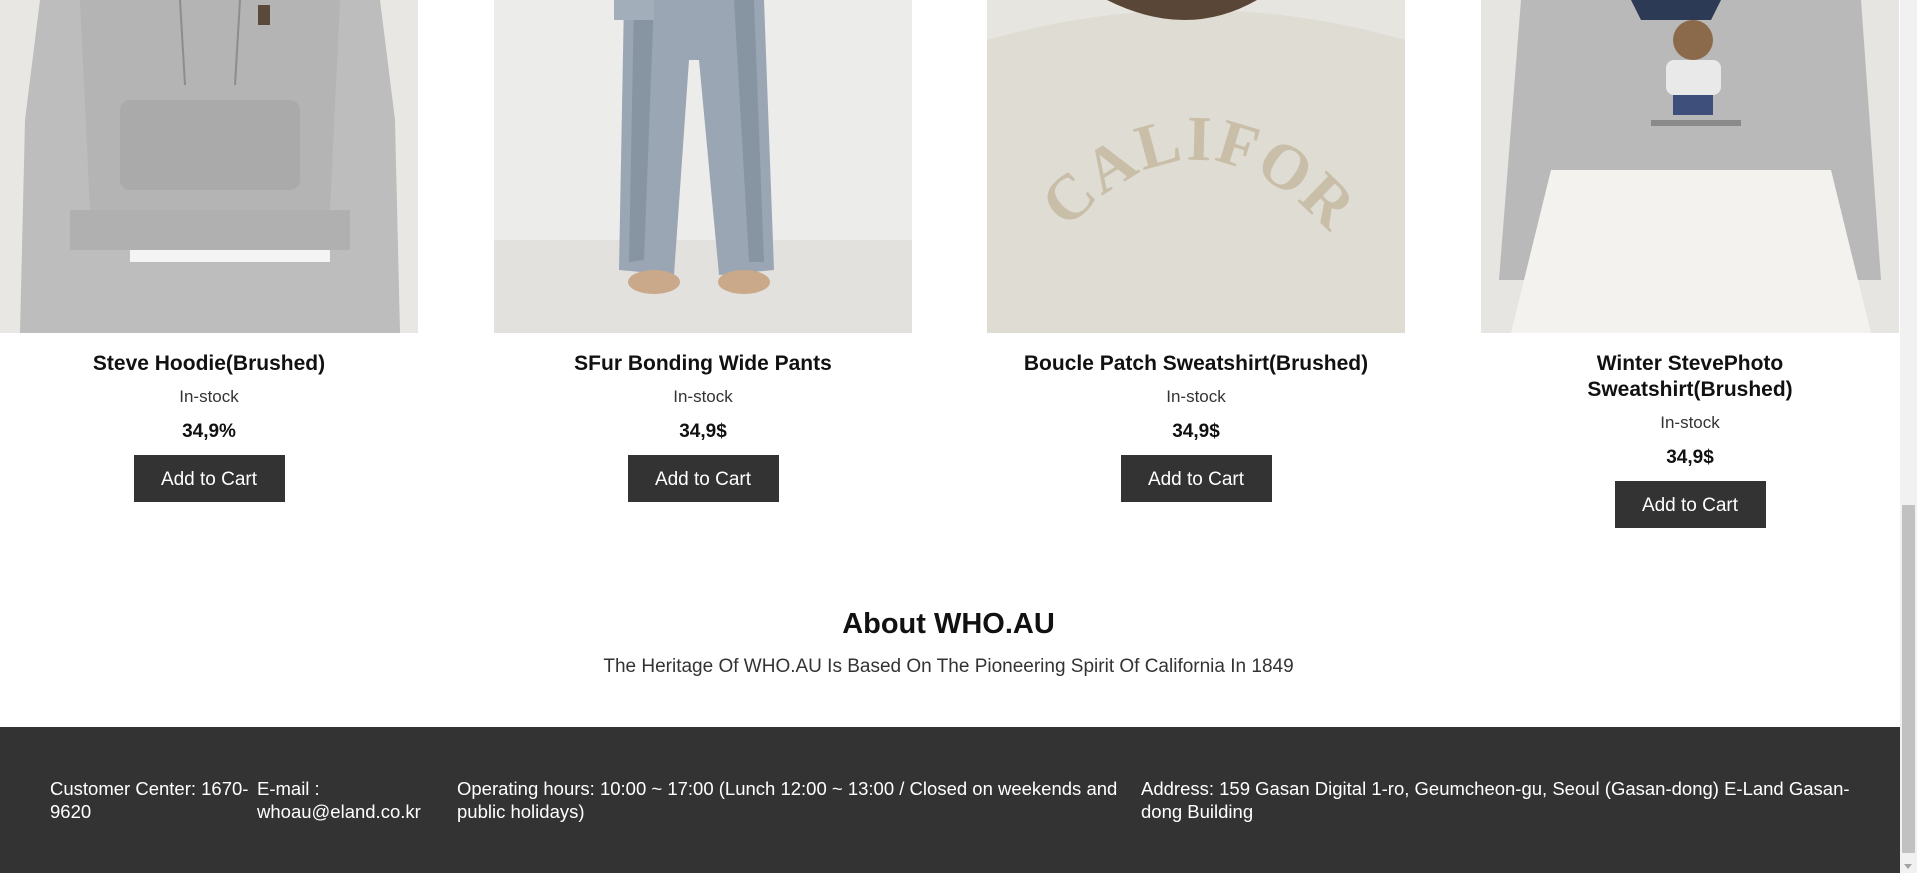 Image resolution: width=1917 pixels, height=873 pixels. I want to click on customer-center: Customer Center: 1670-9620, so click(149, 800).